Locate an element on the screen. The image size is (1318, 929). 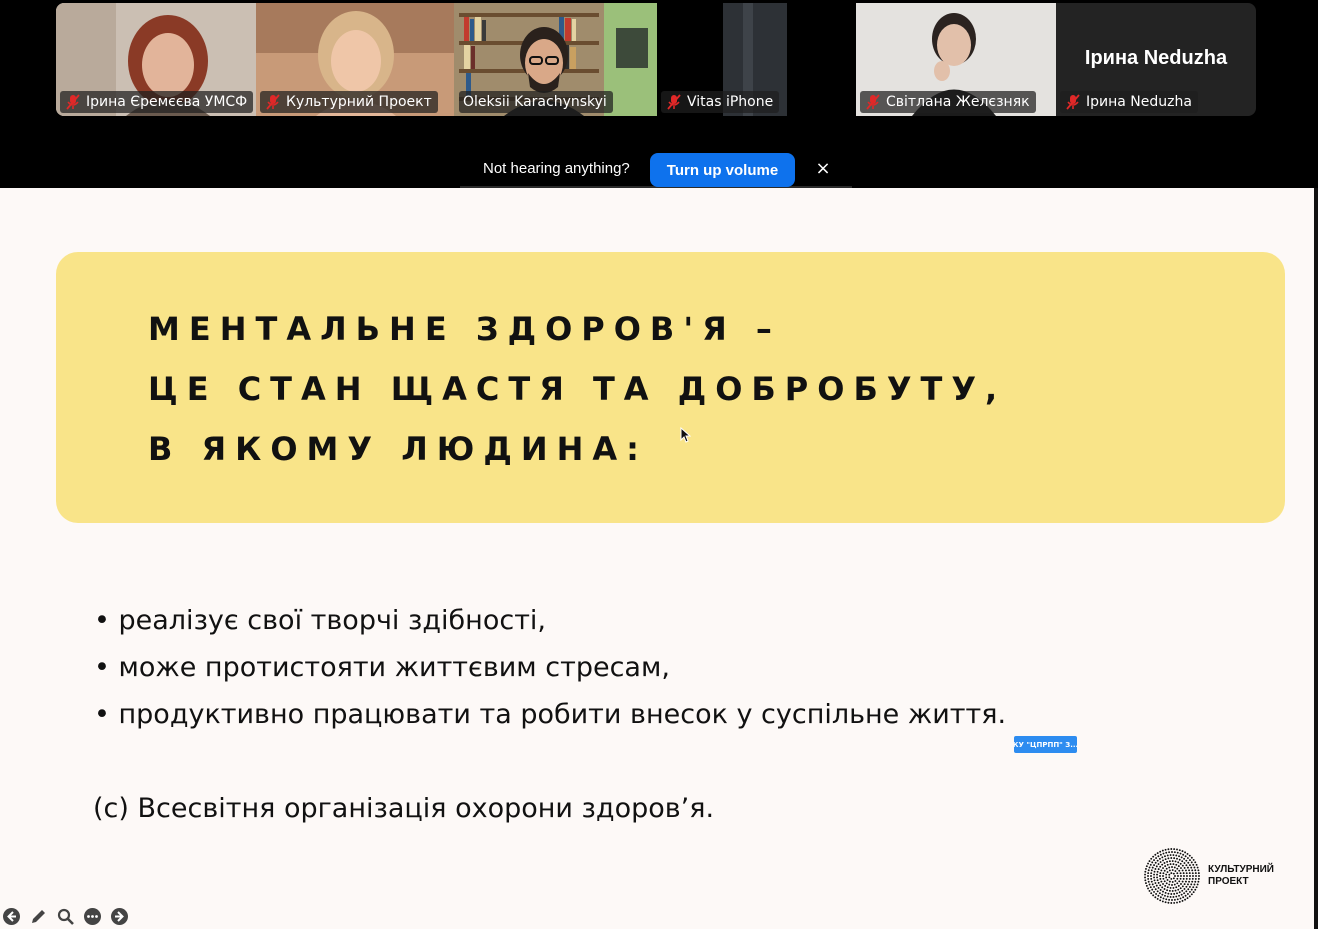
participant-name-tag: Ірина Neduzha is located at coordinates (1129, 102).